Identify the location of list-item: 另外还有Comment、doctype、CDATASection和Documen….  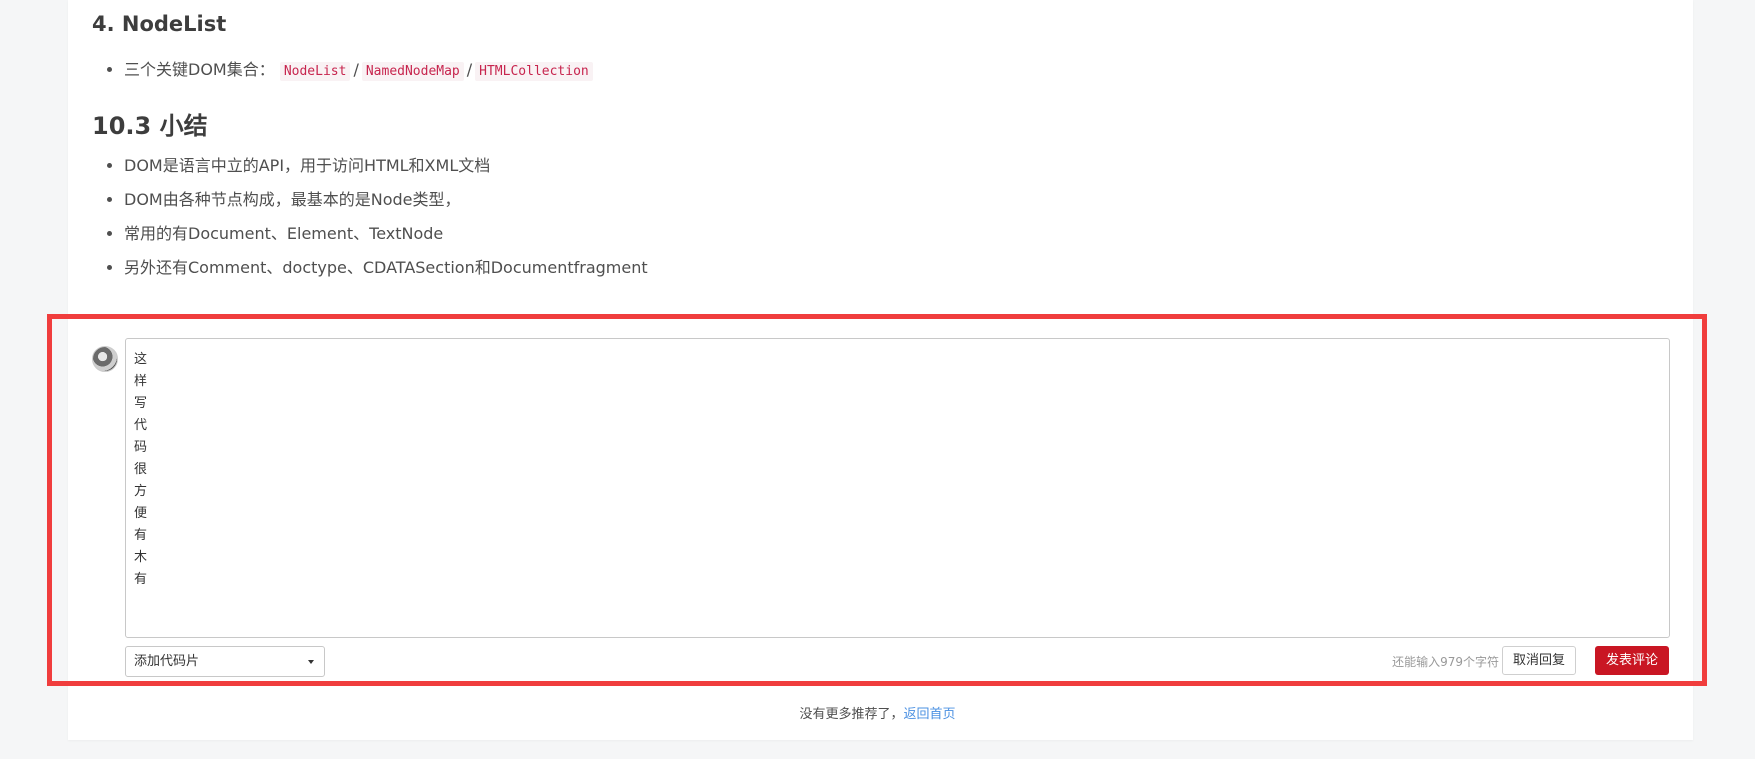
(386, 268).